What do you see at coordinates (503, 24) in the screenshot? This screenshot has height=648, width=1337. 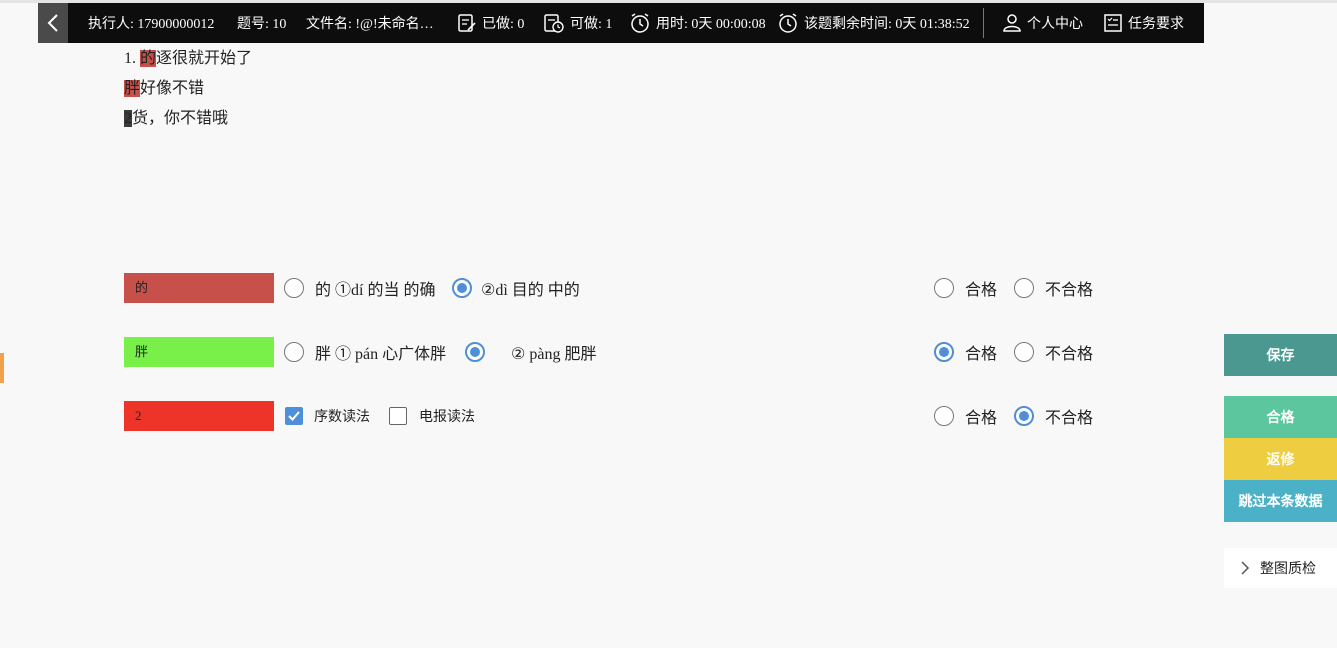 I see `done-count-text: 已做: 0` at bounding box center [503, 24].